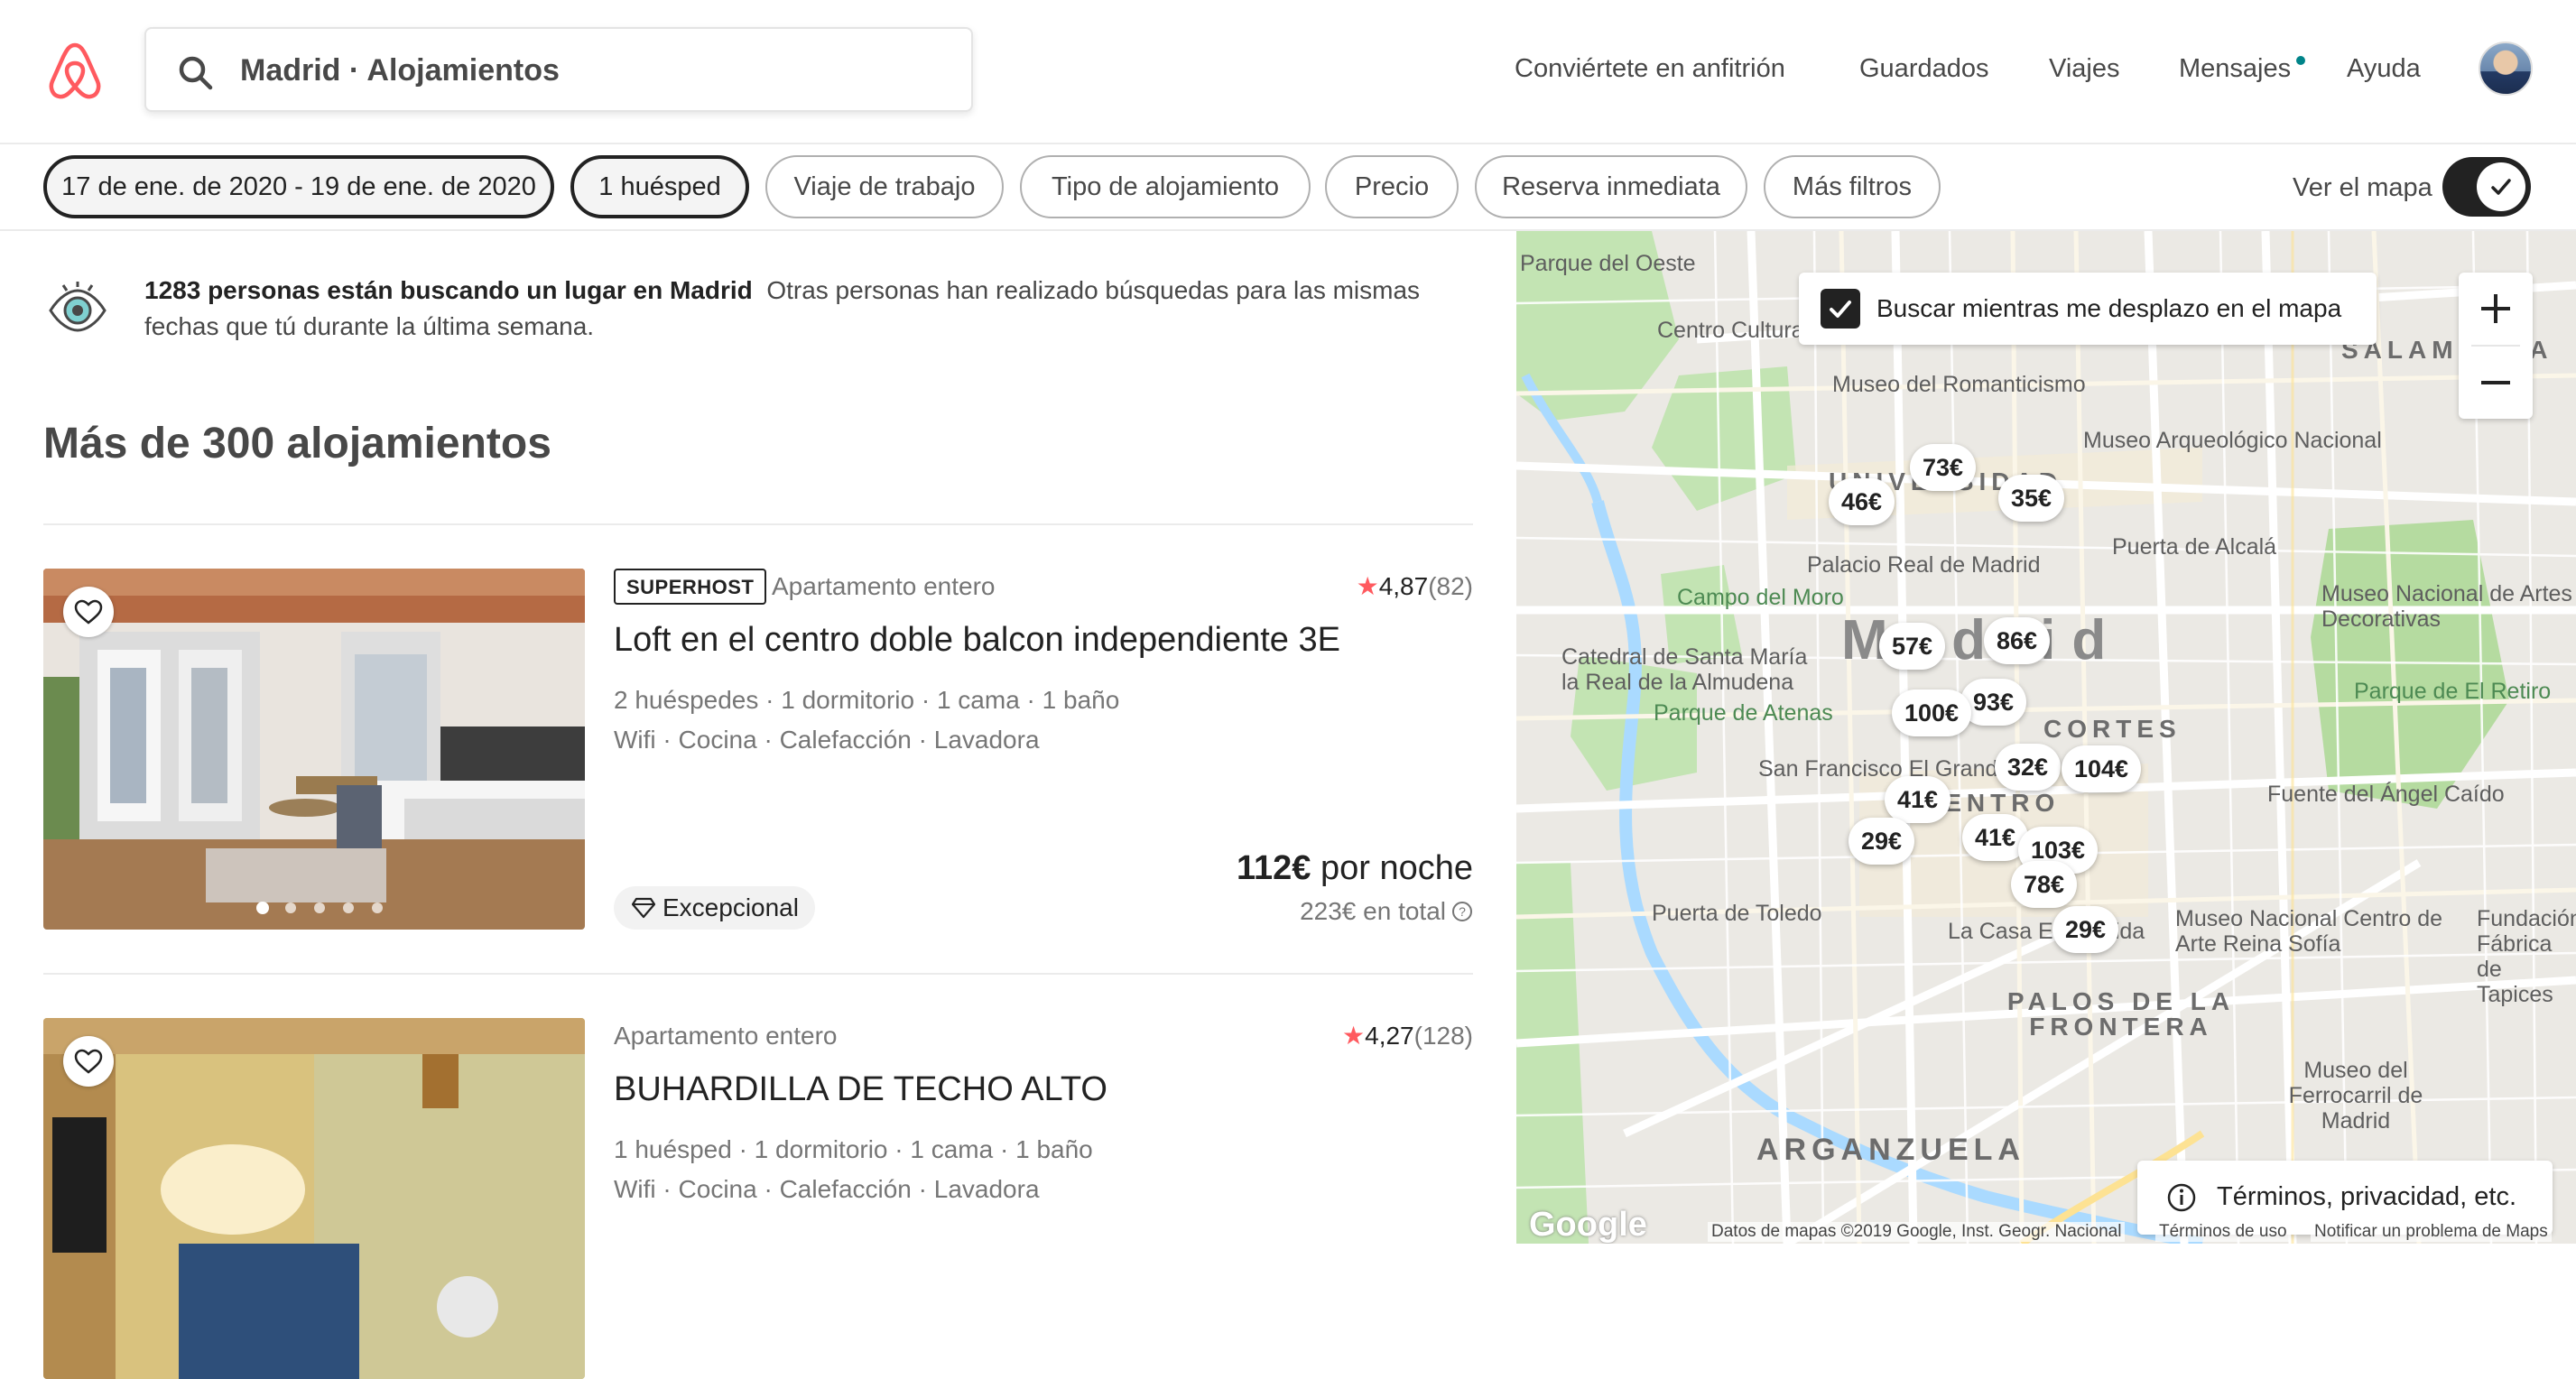 The width and height of the screenshot is (2576, 1379). I want to click on total-price: 223€ en total, so click(1373, 911).